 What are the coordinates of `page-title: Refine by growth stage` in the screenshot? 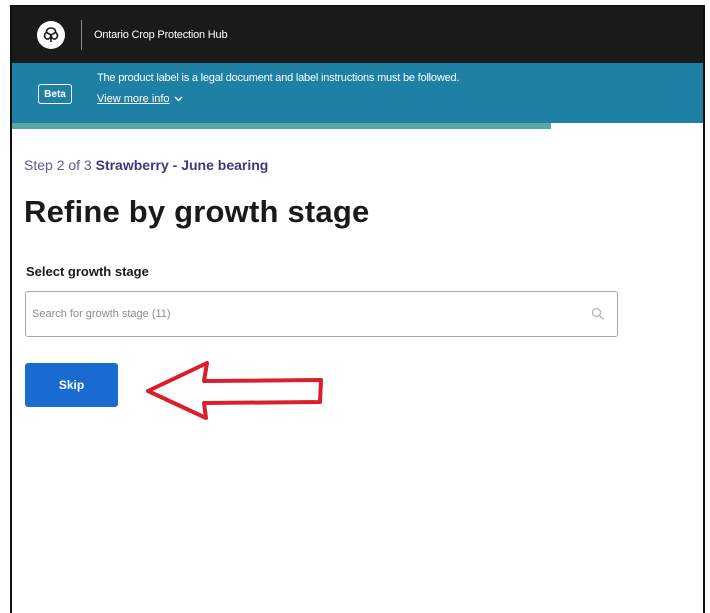 It's located at (197, 211).